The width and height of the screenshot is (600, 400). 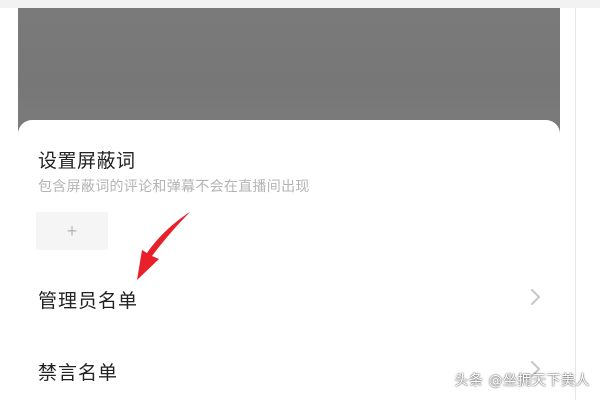 What do you see at coordinates (575, 204) in the screenshot?
I see `right-edge-line` at bounding box center [575, 204].